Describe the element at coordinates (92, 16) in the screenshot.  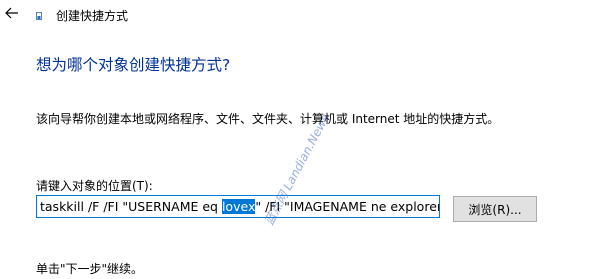
I see `window-title: 创建快捷方式` at that location.